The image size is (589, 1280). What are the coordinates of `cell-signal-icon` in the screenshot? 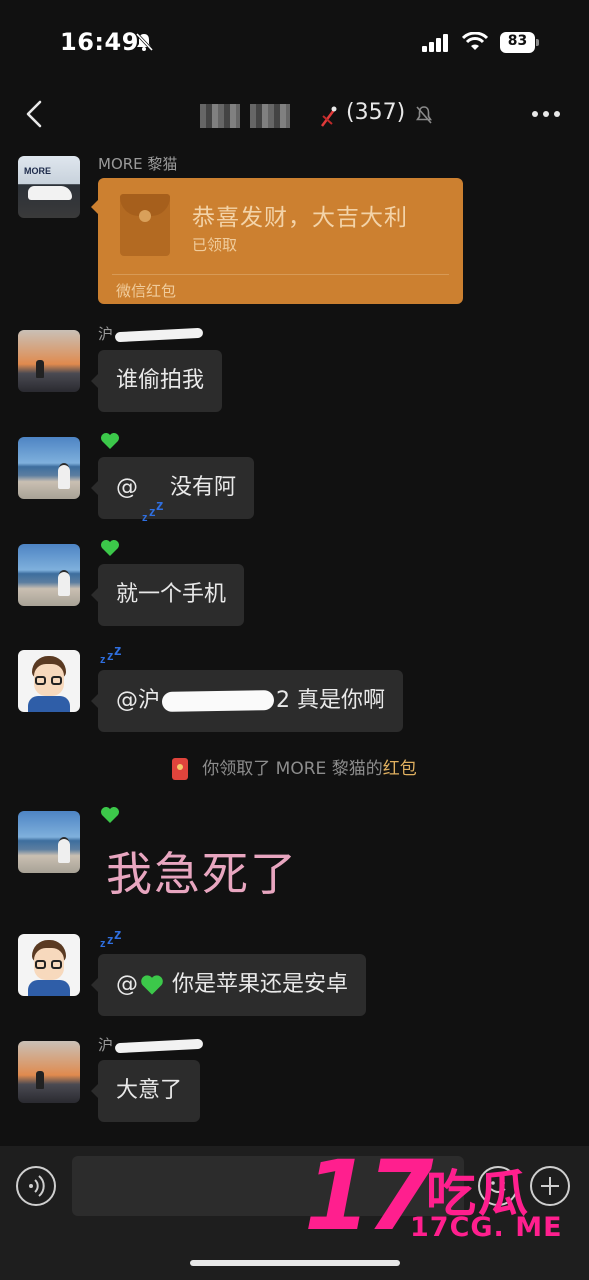 It's located at (435, 43).